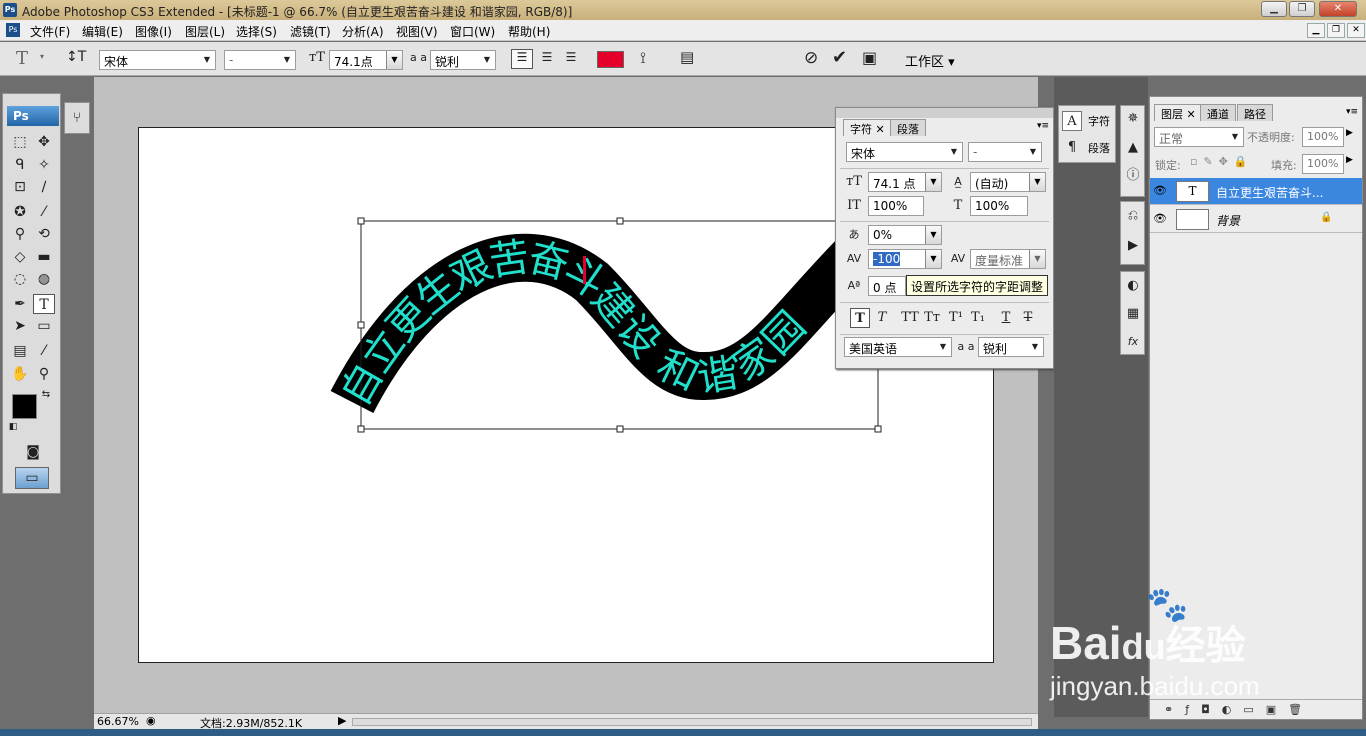 The image size is (1366, 736). Describe the element at coordinates (1133, 246) in the screenshot. I see `actions-icon: ▶` at that location.